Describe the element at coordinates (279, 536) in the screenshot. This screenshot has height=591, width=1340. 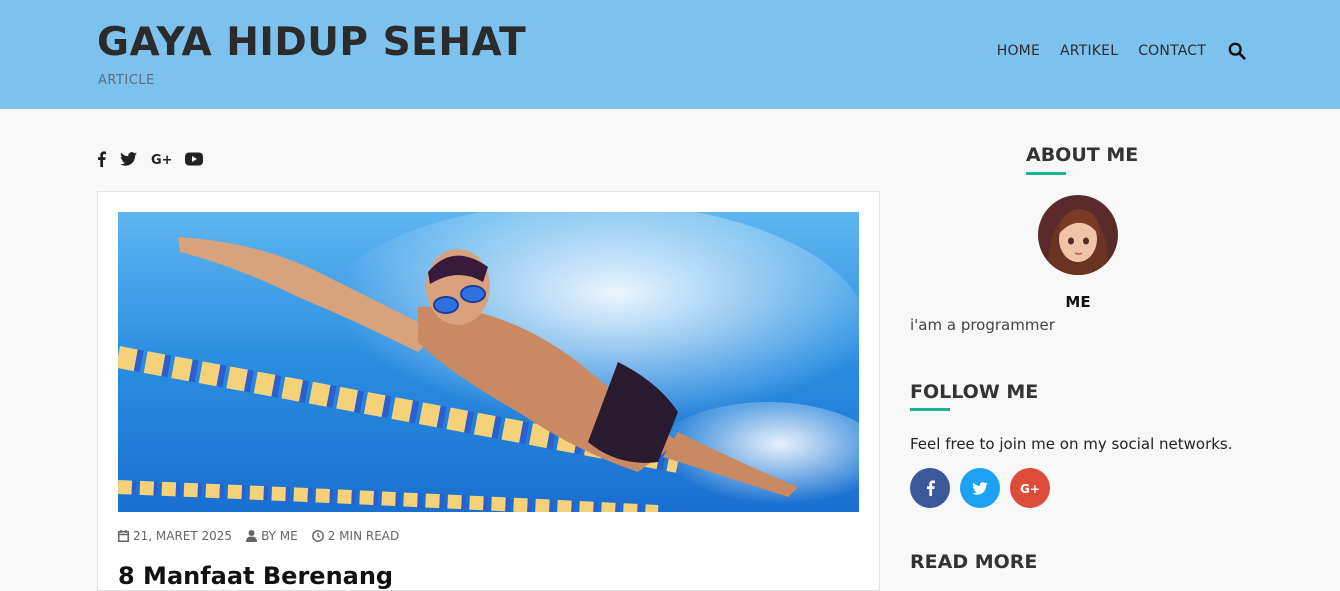
I see `post-author-text: BY ME` at that location.